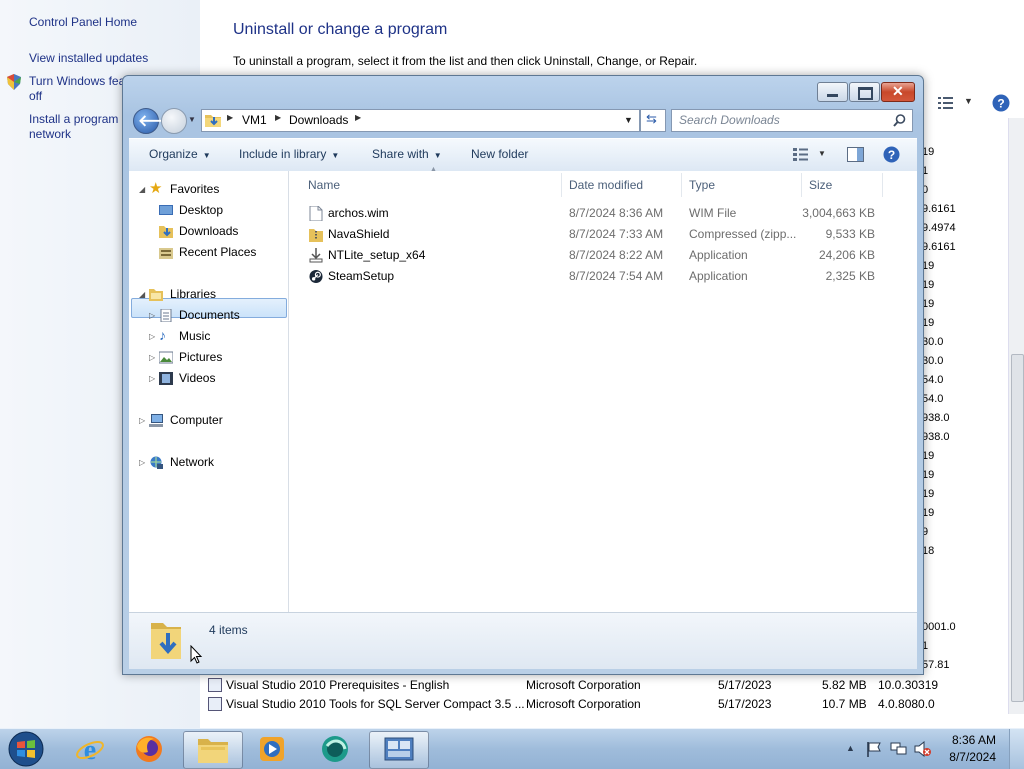 The image size is (1024, 769). I want to click on nav-network: ▷ Network, so click(209, 462).